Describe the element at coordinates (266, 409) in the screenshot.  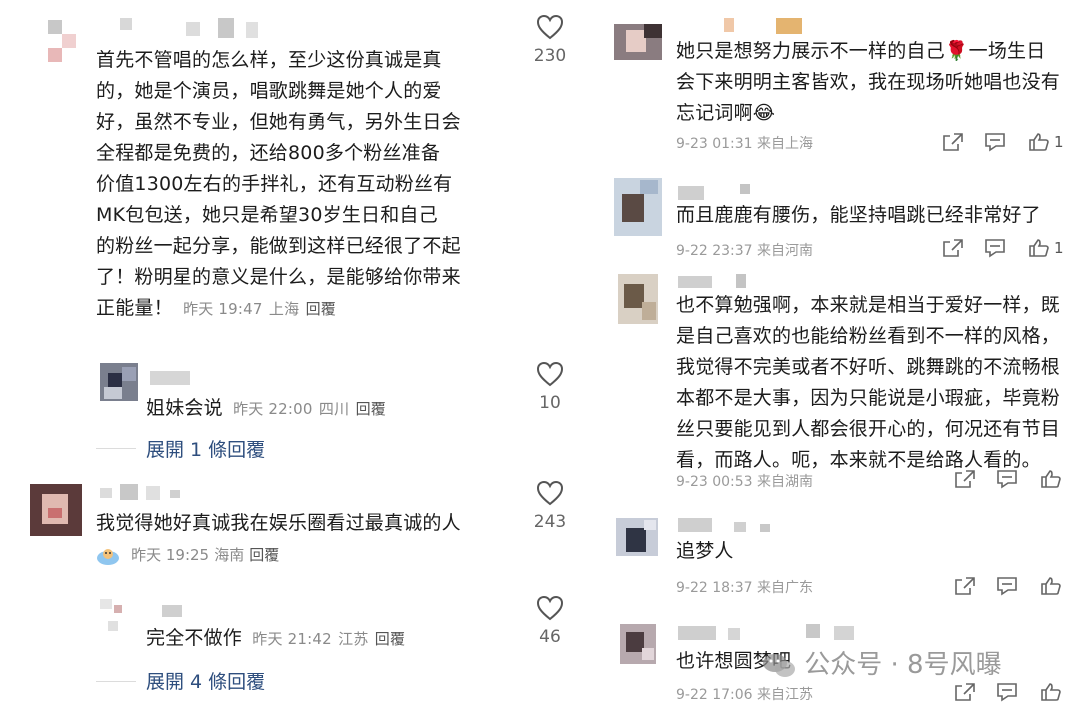
I see `reply-row: 姐妹会说 昨天 22:00 四川 回覆` at that location.